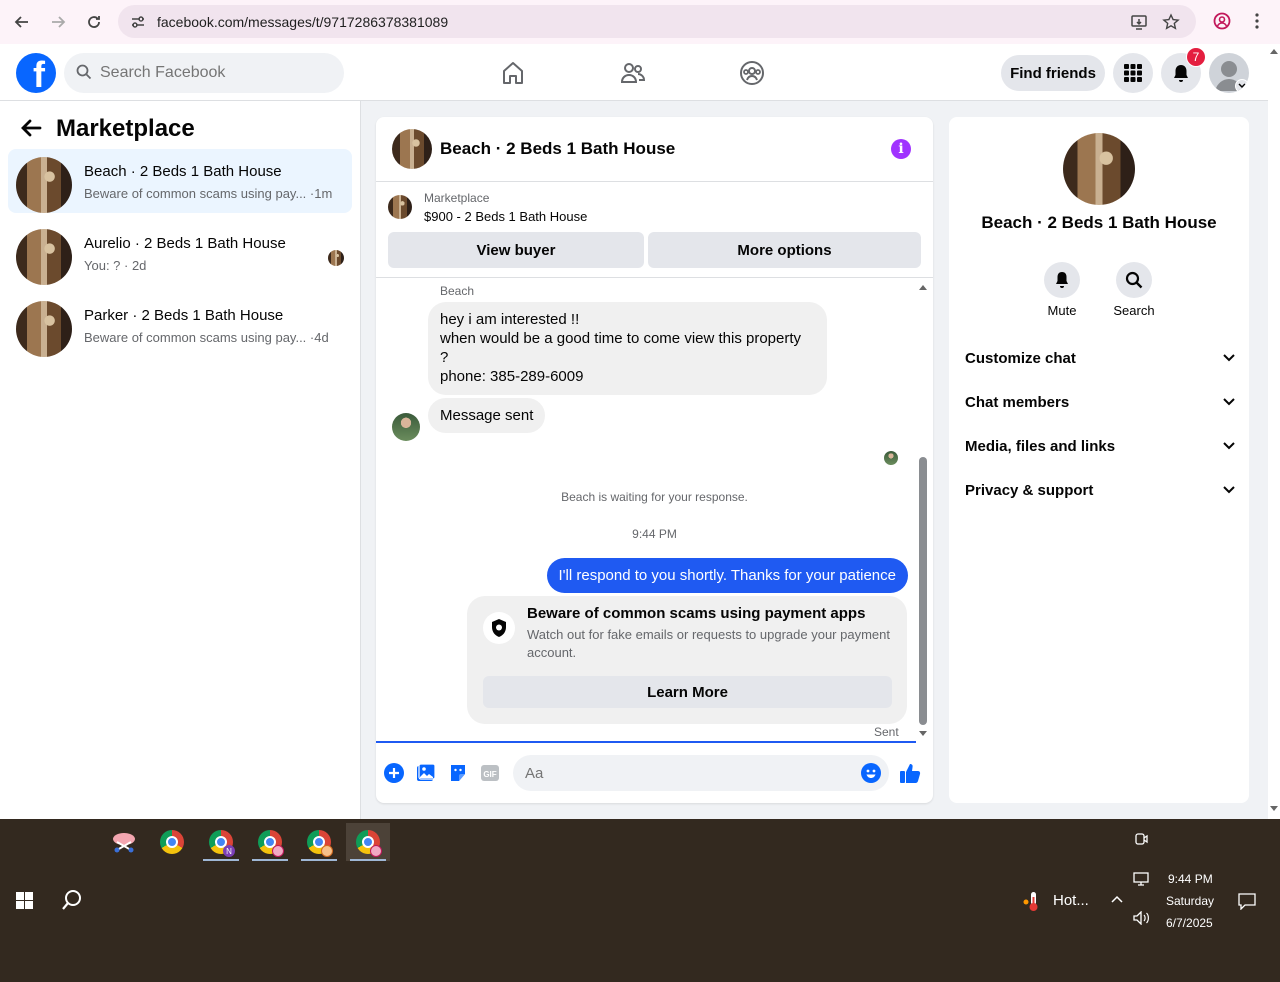 The width and height of the screenshot is (1280, 982). What do you see at coordinates (685, 773) in the screenshot?
I see `message-input` at bounding box center [685, 773].